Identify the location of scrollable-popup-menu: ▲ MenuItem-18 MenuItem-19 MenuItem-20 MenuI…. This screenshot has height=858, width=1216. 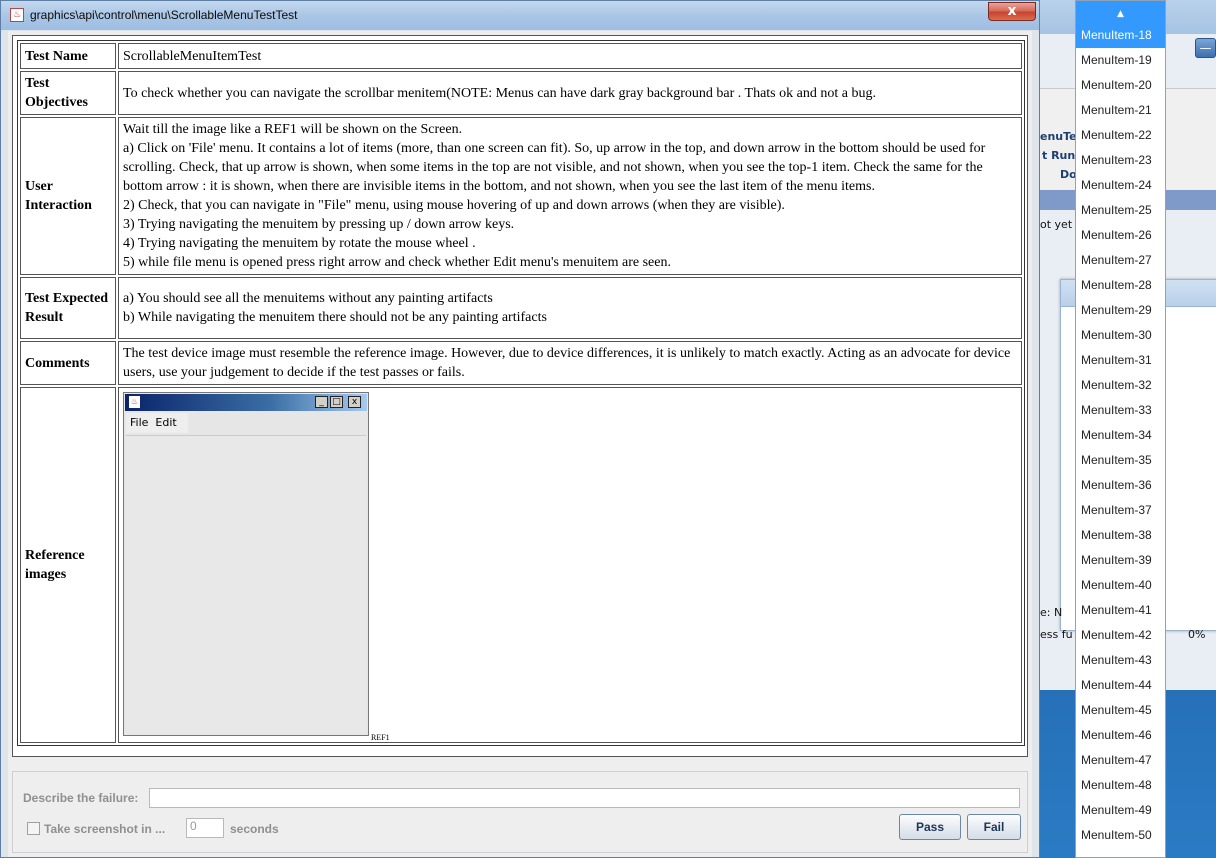
(1120, 429).